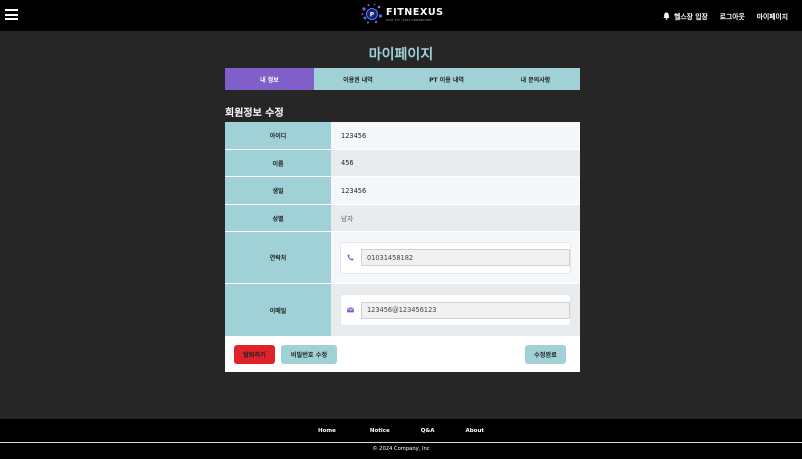  I want to click on footer-divider, so click(401, 442).